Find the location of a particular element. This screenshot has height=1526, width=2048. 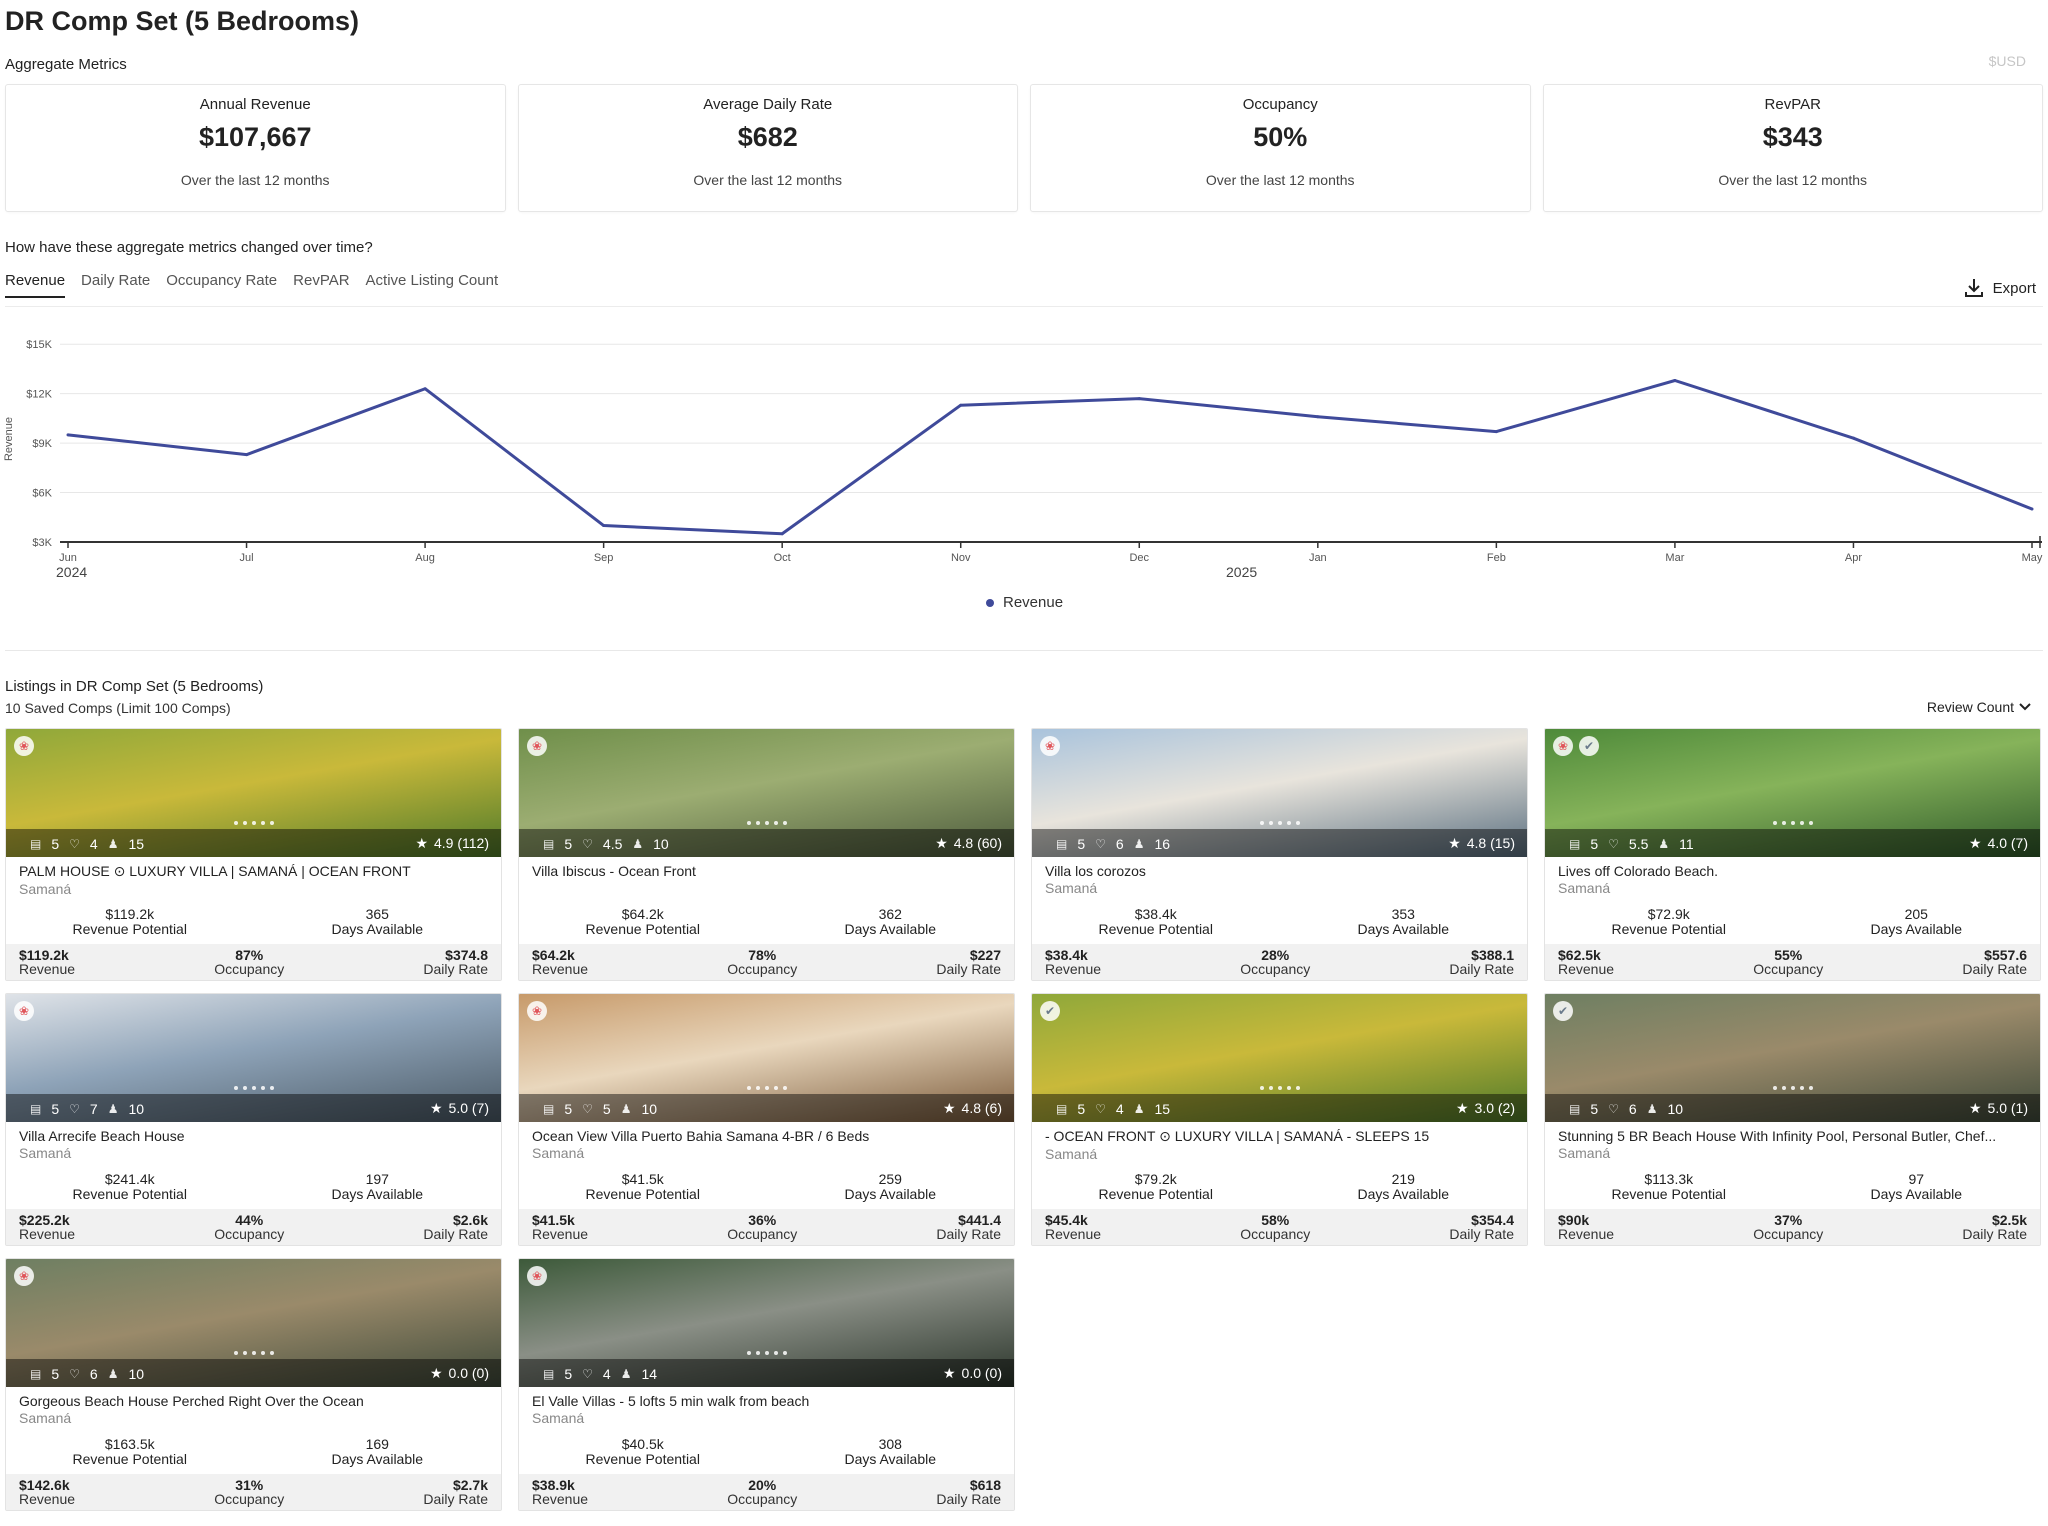

page-title: DR Comp Set (5 Bedrooms) is located at coordinates (182, 21).